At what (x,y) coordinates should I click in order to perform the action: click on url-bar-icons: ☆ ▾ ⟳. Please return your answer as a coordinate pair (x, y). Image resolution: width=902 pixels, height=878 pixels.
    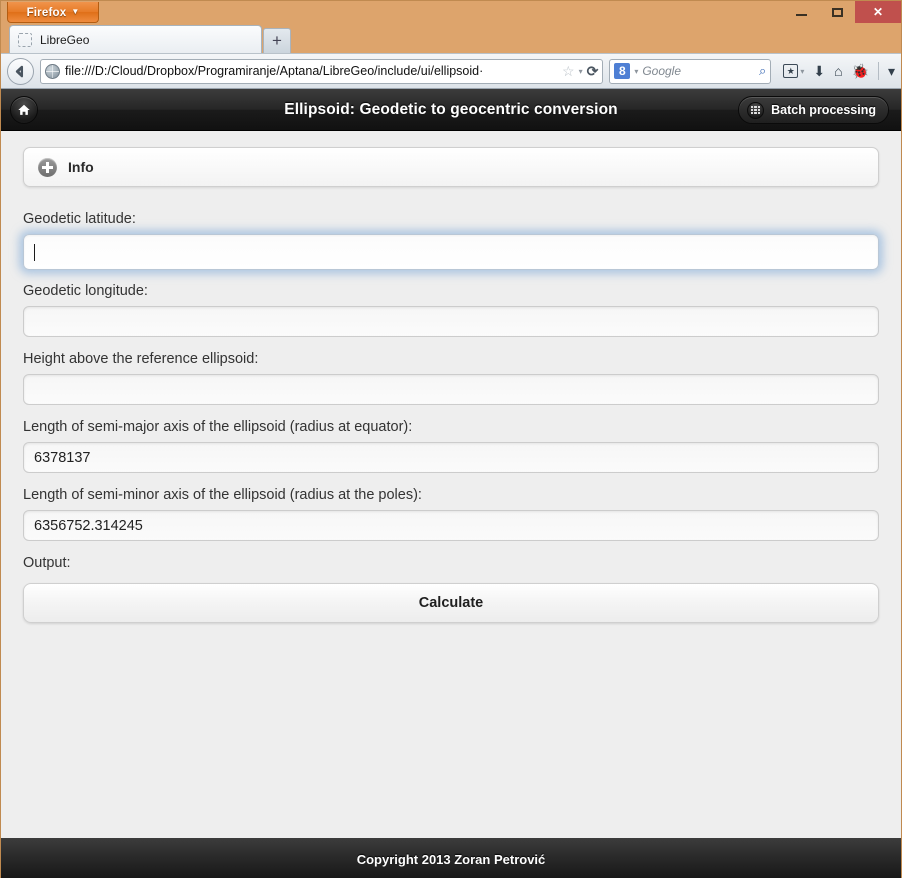
    Looking at the image, I should click on (580, 71).